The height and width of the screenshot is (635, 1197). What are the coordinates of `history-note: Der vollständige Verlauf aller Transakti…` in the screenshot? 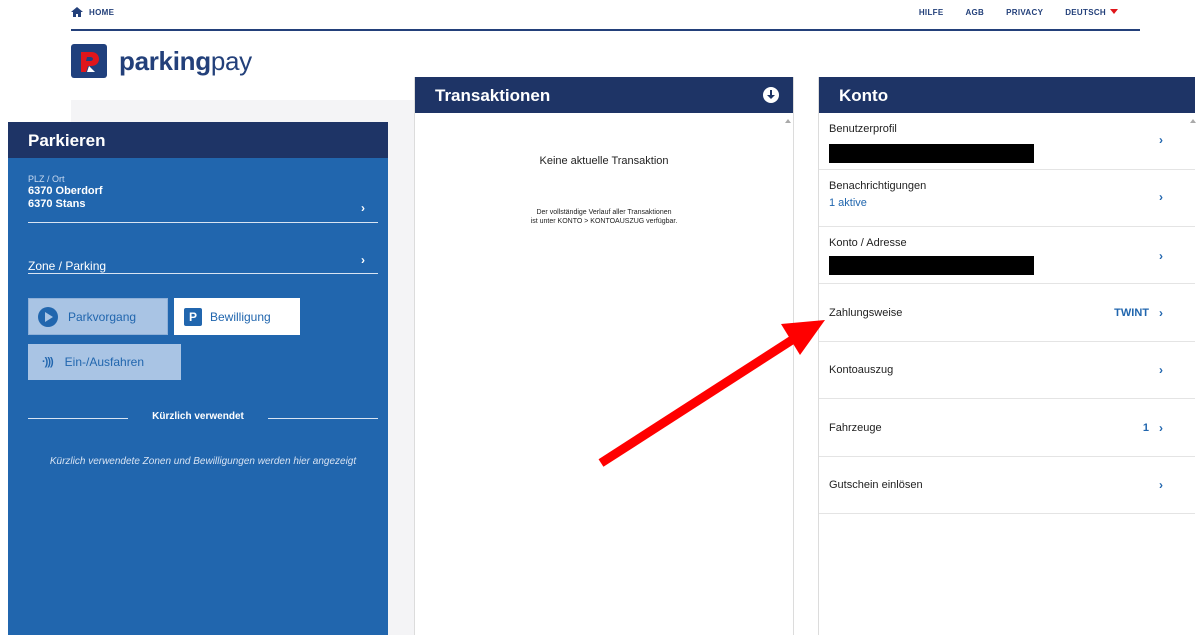 It's located at (604, 217).